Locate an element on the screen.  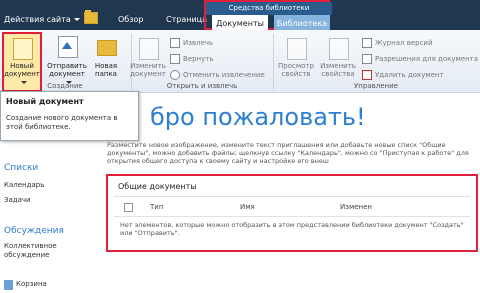
sidebar-item-team-discussion: Коллективное обсуждение is located at coordinates (30, 251).